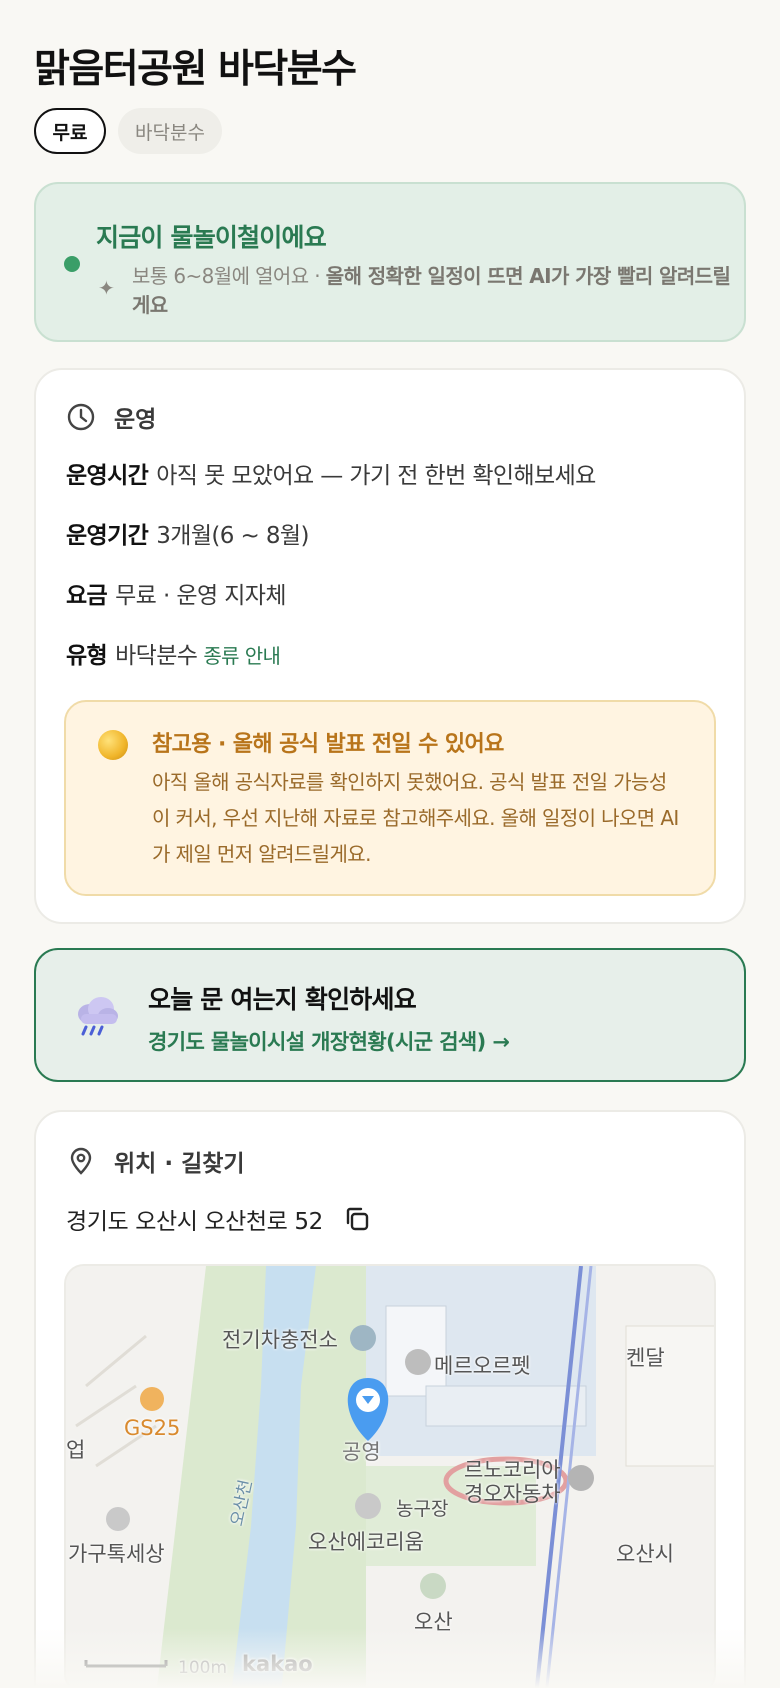 Image resolution: width=780 pixels, height=1688 pixels. What do you see at coordinates (390, 1015) in the screenshot?
I see `open-check-card: 오늘 문 여는지 확인하세요 경기도 물놀이시설 개장현황(시군 검색) →` at bounding box center [390, 1015].